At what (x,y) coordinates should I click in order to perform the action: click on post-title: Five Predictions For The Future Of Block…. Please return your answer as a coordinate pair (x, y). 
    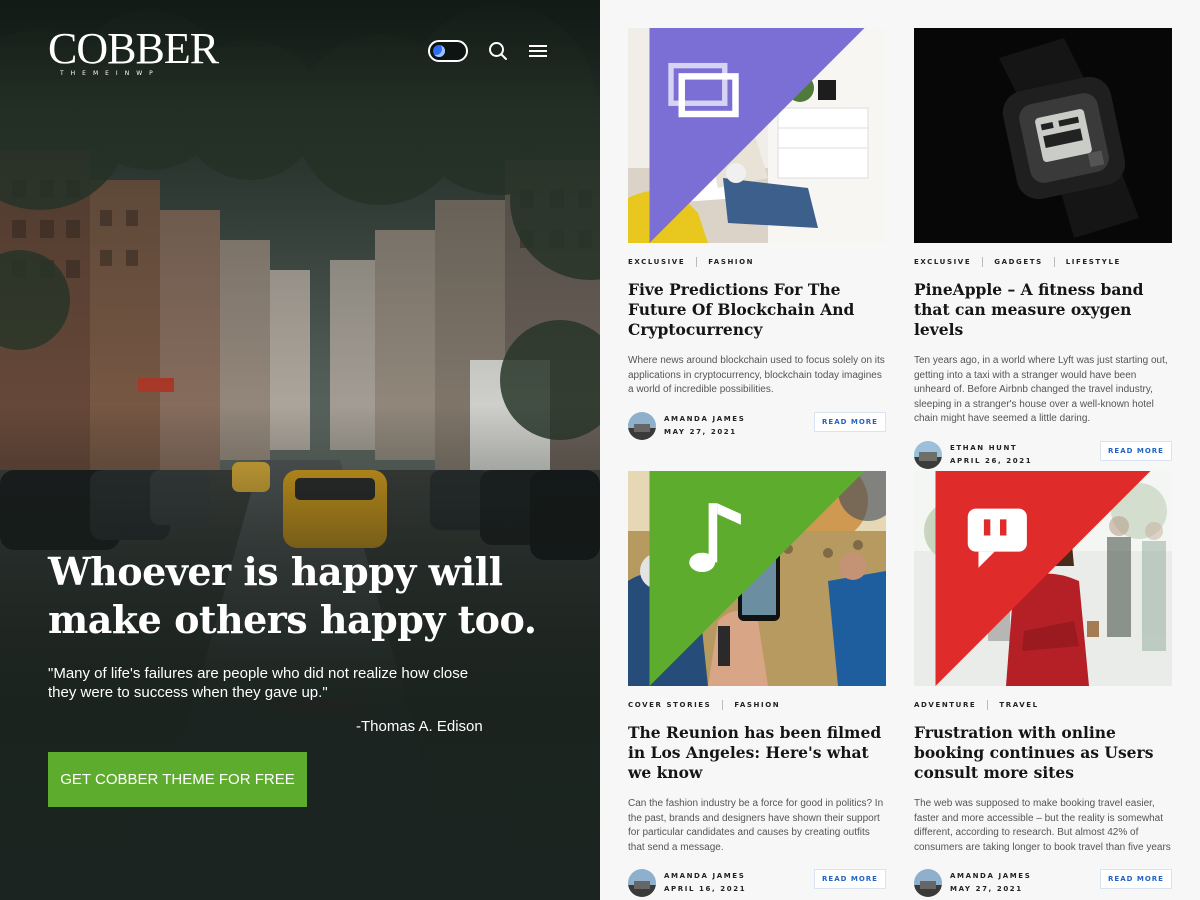
    Looking at the image, I should click on (757, 310).